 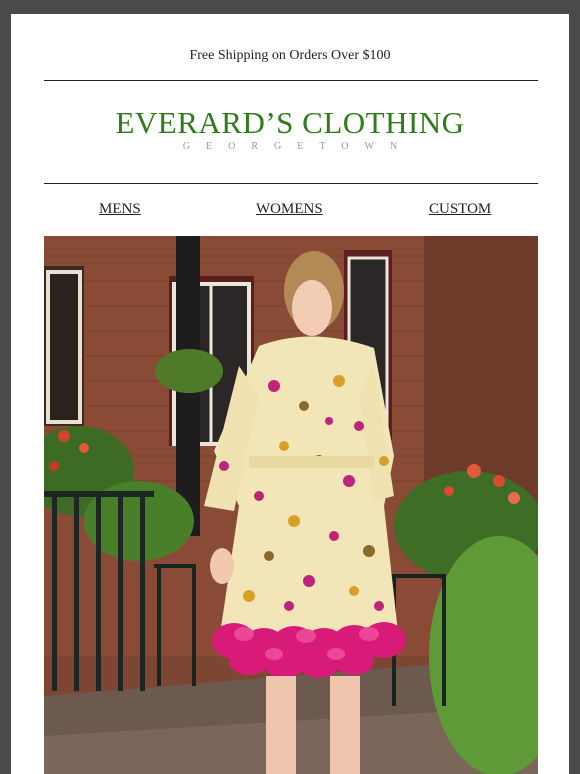 I want to click on shipping-notice: Free Shipping on Orders Over $100, so click(x=290, y=55).